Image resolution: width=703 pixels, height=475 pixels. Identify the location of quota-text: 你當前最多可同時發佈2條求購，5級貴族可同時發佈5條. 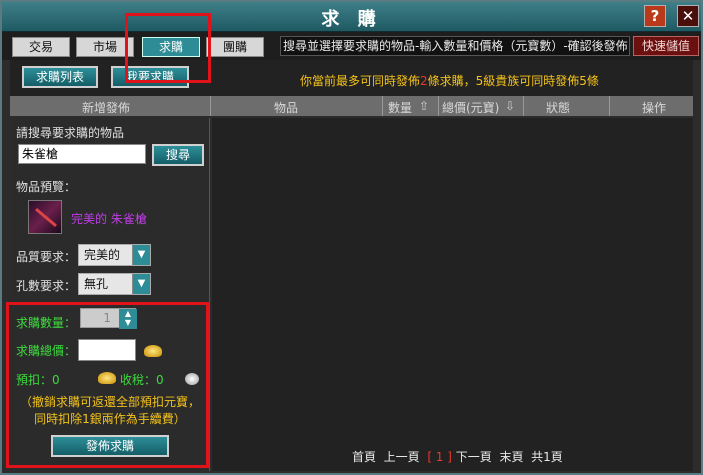
(449, 80).